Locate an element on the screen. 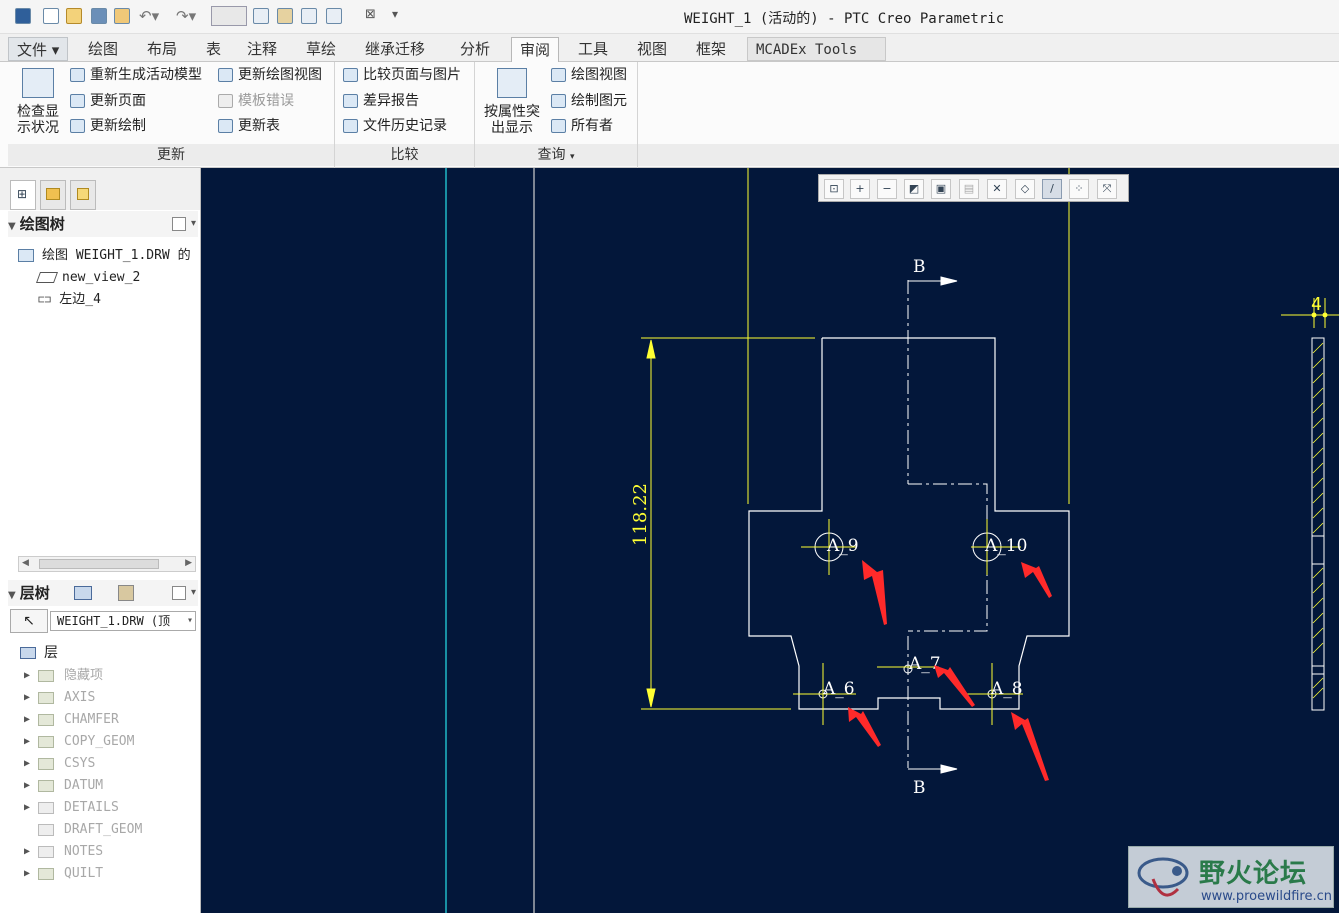 The height and width of the screenshot is (913, 1339). group-label-query: 查询 ▾ is located at coordinates (556, 155).